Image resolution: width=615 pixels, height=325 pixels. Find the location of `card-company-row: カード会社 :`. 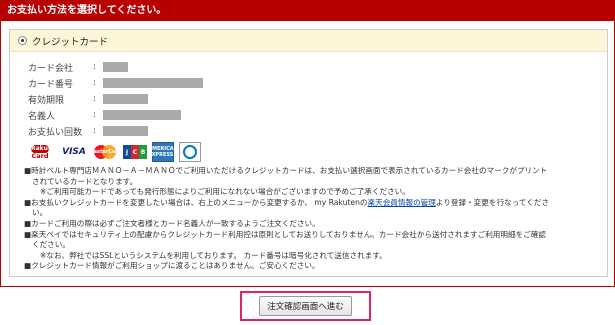

card-company-row: カード会社 : is located at coordinates (115, 67).